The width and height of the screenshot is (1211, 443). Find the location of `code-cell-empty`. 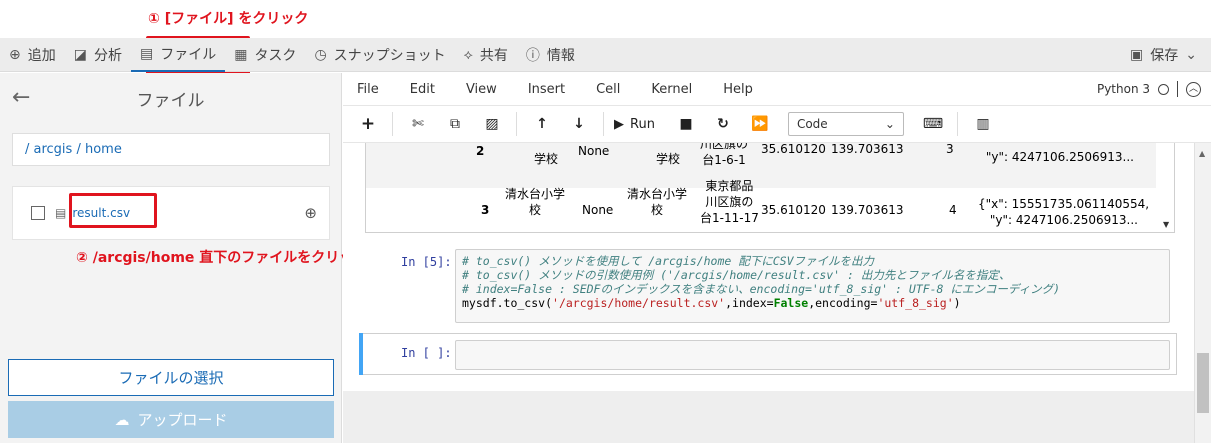

code-cell-empty is located at coordinates (812, 355).